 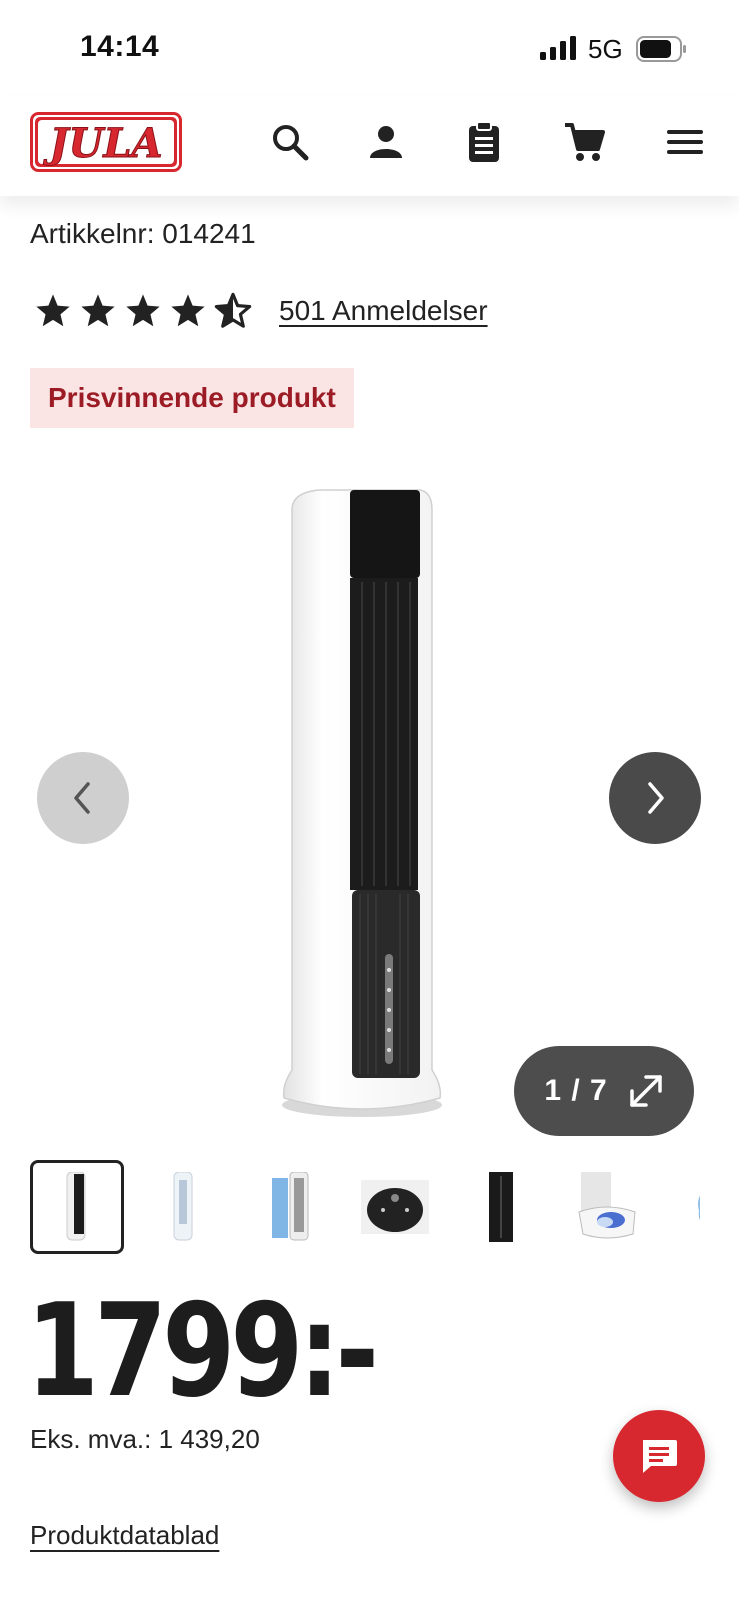 I want to click on award-badge: Prisvinnende produkt, so click(x=192, y=398).